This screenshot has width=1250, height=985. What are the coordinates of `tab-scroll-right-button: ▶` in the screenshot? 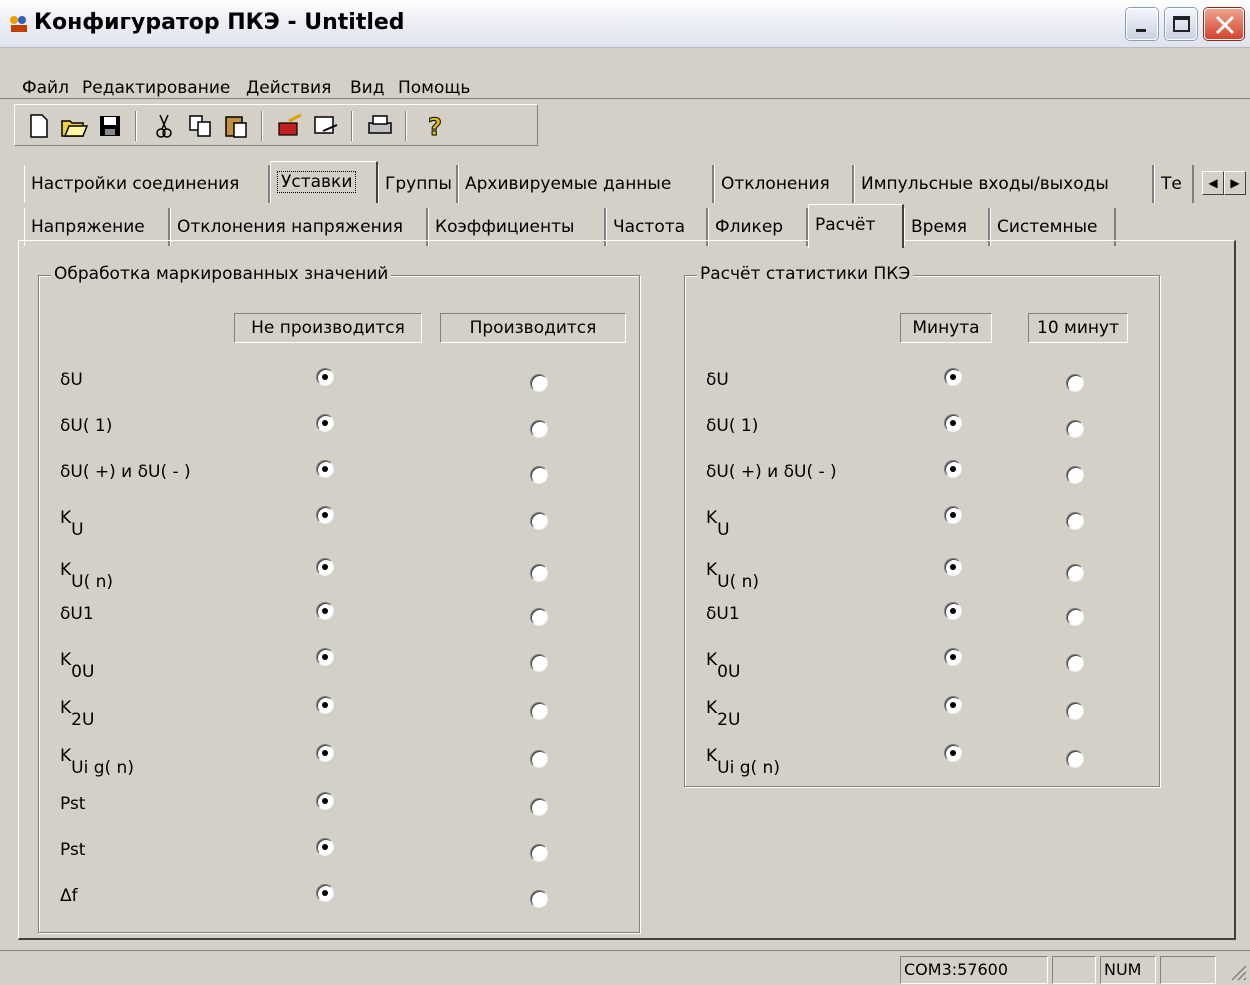 It's located at (1235, 183).